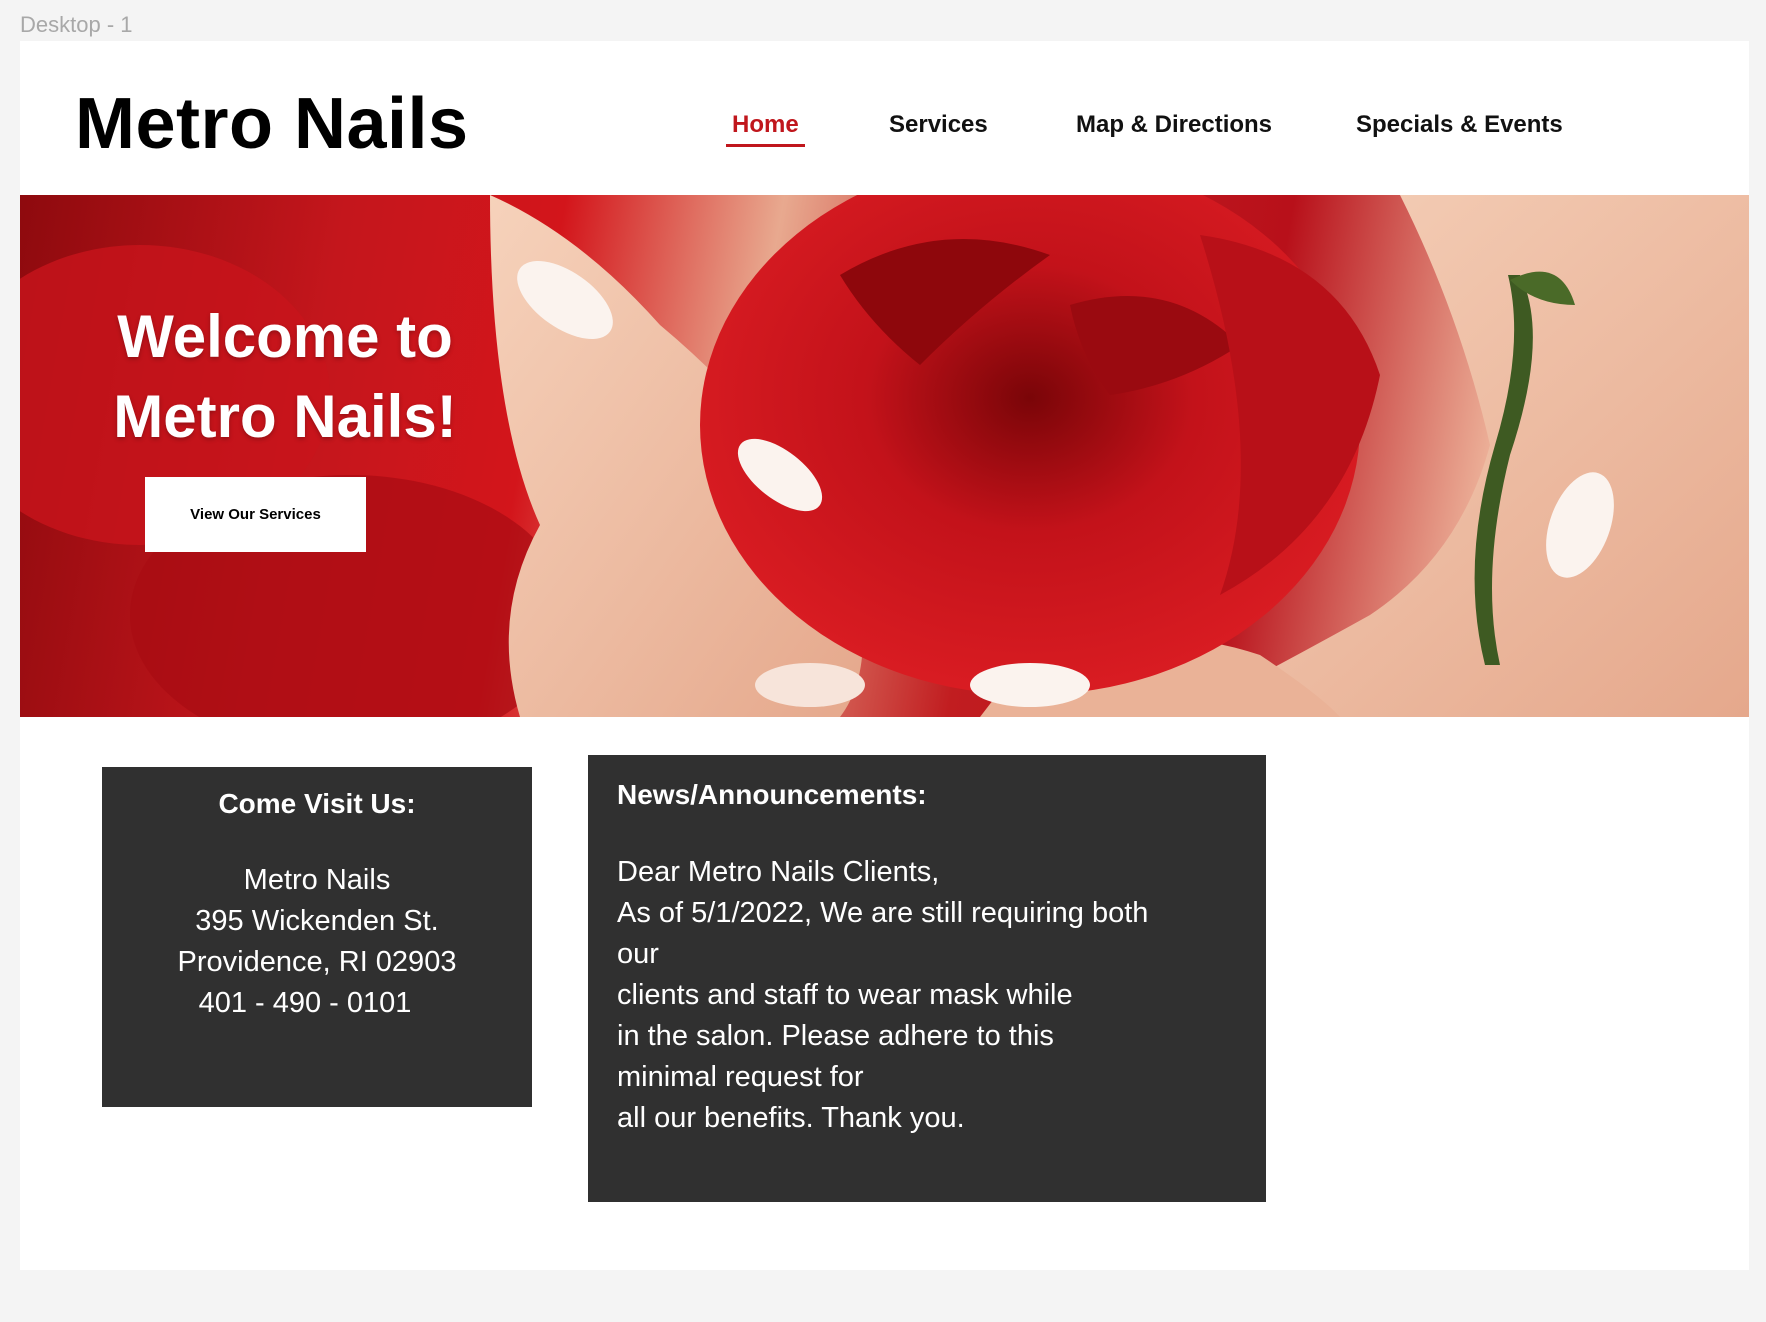 Image resolution: width=1766 pixels, height=1322 pixels. What do you see at coordinates (778, 872) in the screenshot?
I see `news-line: Dear Metro Nails Clients,` at bounding box center [778, 872].